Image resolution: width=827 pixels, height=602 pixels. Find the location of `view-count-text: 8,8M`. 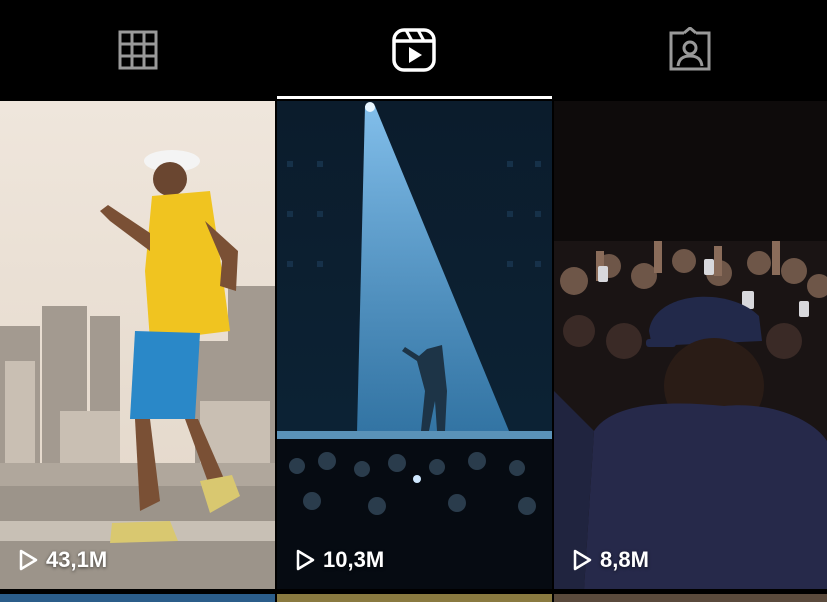

view-count-text: 8,8M is located at coordinates (624, 559).